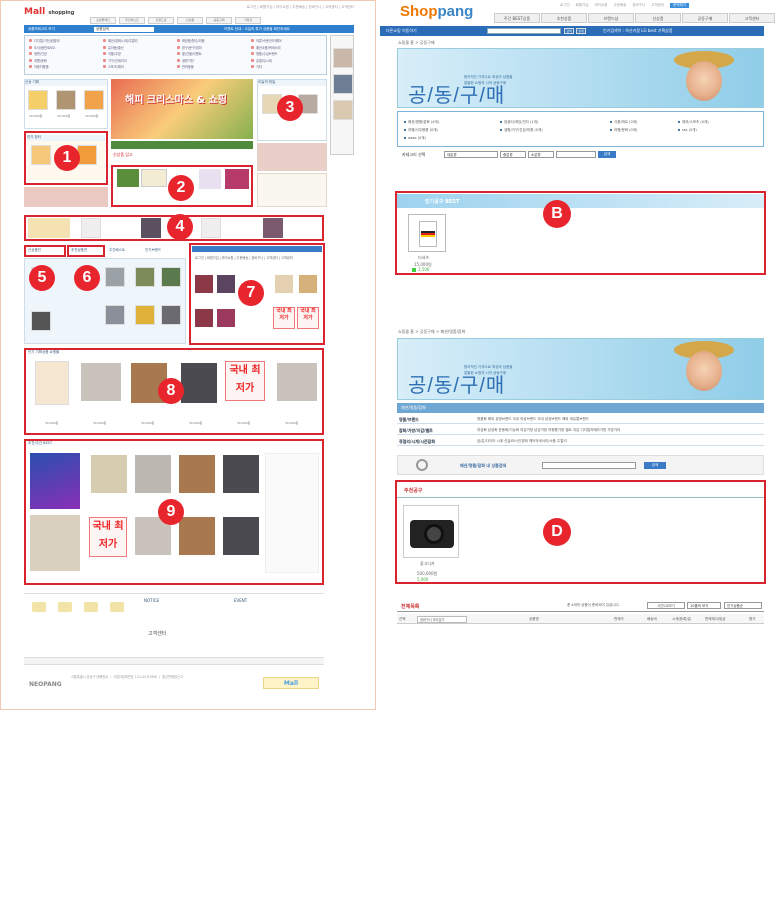  What do you see at coordinates (658, 18) in the screenshot?
I see `tab-new: 신상품` at bounding box center [658, 18].